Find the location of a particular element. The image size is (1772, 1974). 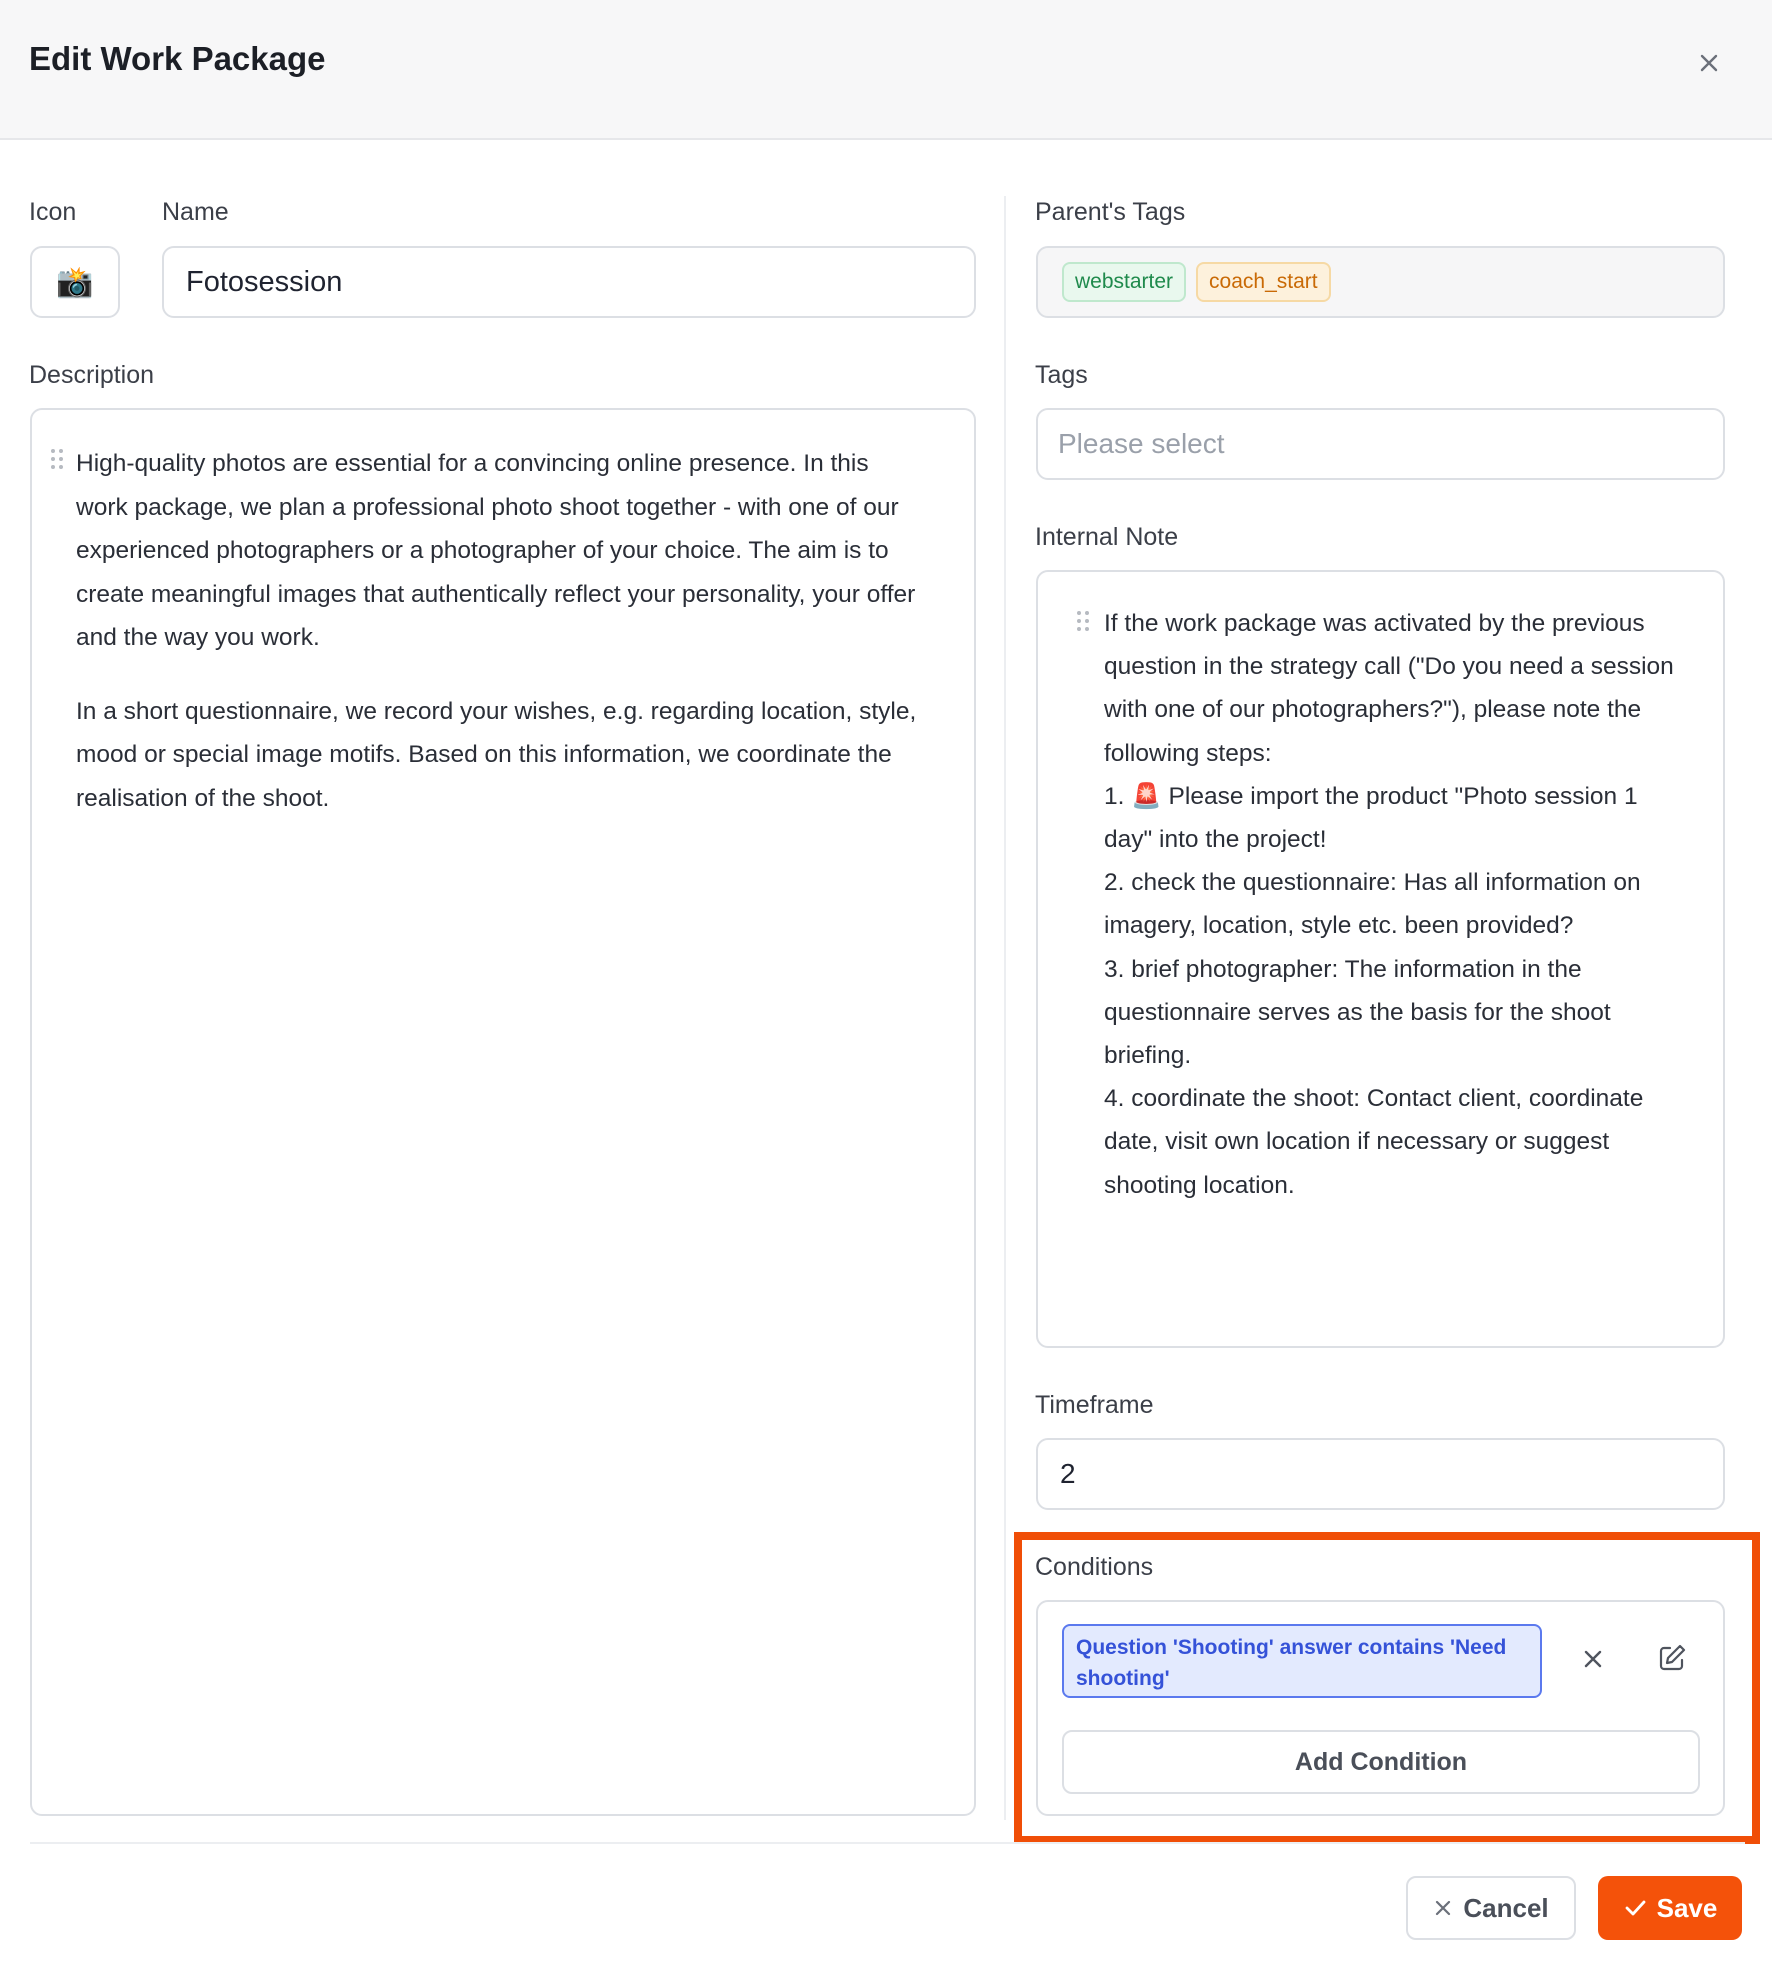

tag-badge: coach_start is located at coordinates (1263, 282).